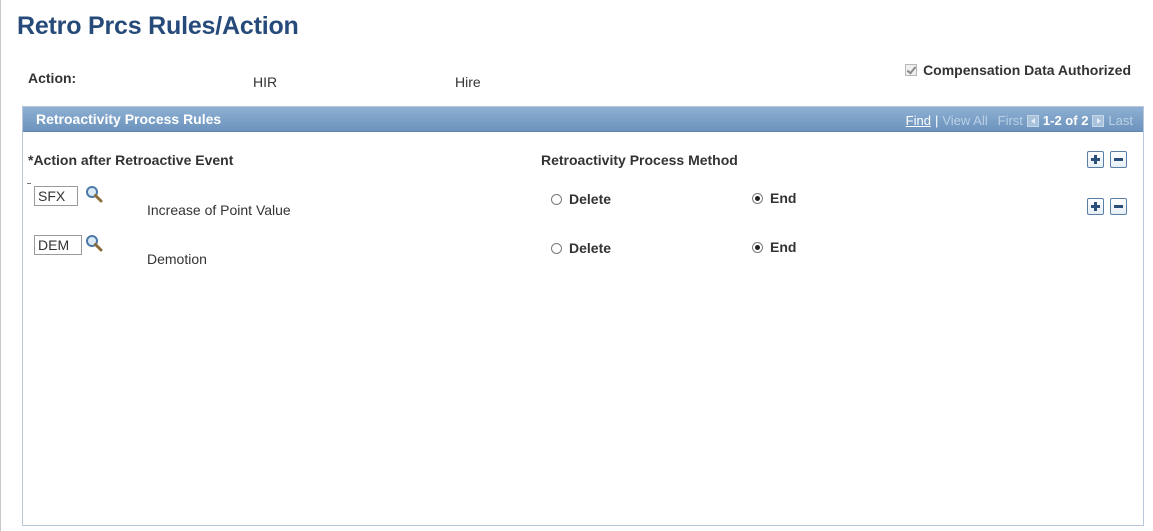  Describe the element at coordinates (129, 119) in the screenshot. I see `grid-title: Retroactivity Process Rules` at that location.